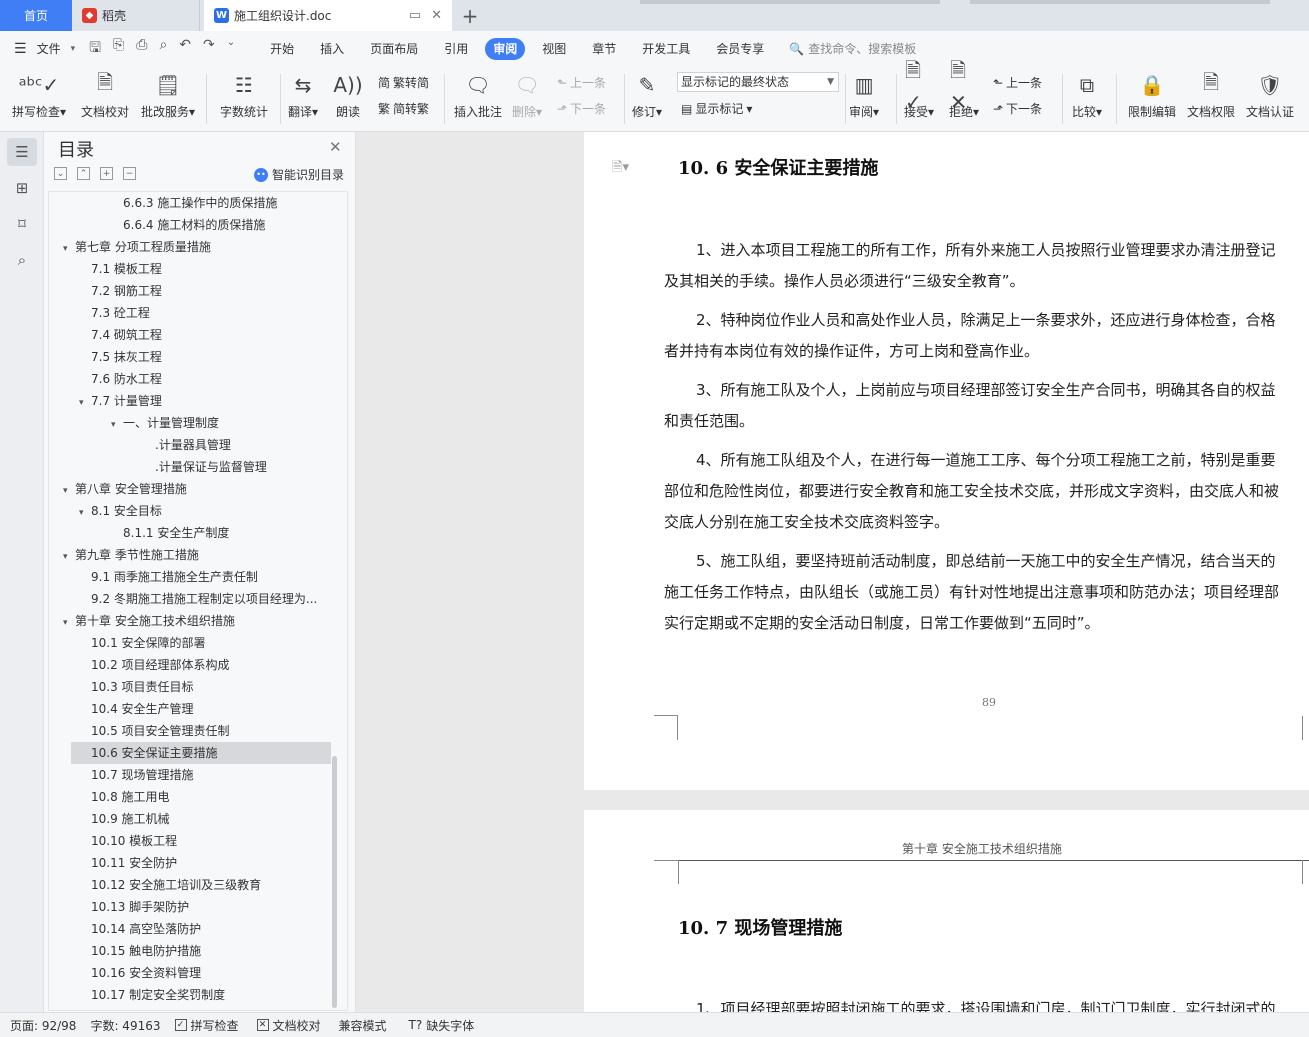 This screenshot has width=1309, height=1037. Describe the element at coordinates (141, 49) in the screenshot. I see `print-icon: ⎙` at that location.